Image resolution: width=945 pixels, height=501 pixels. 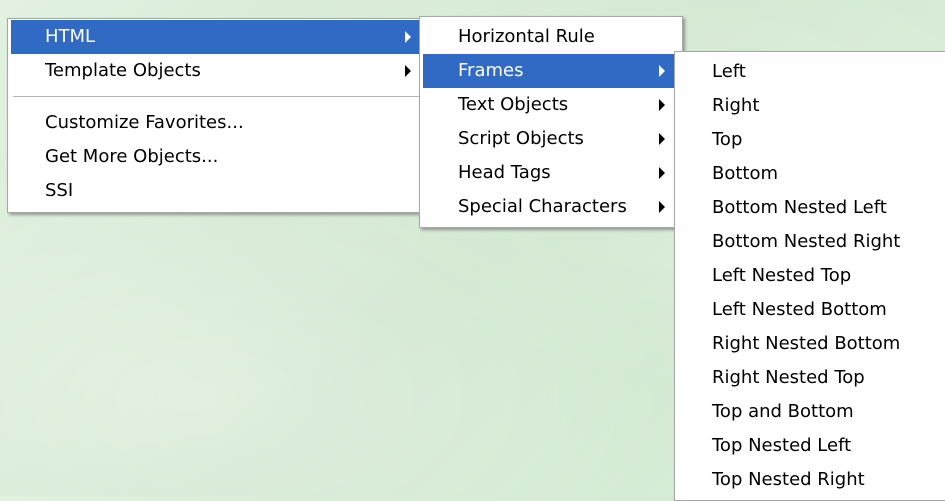 What do you see at coordinates (736, 105) in the screenshot?
I see `menu-item-label: Right` at bounding box center [736, 105].